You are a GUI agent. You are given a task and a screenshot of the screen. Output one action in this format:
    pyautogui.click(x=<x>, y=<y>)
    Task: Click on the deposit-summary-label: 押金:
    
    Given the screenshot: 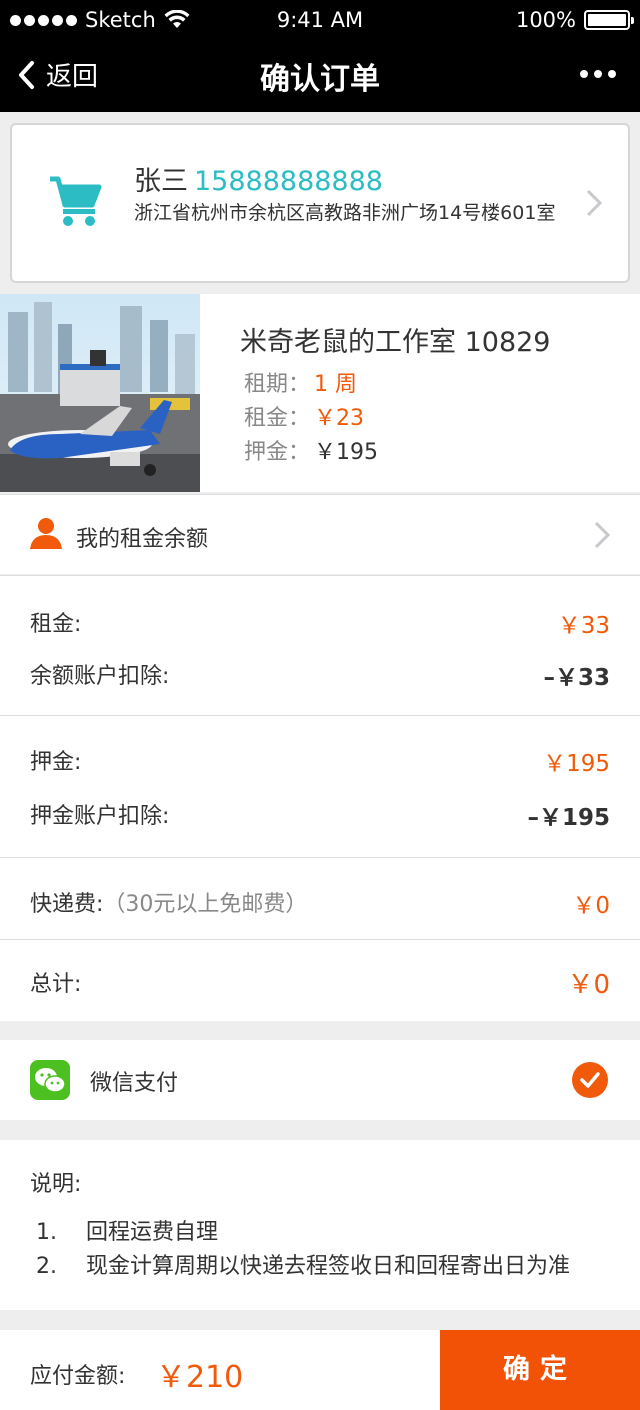 What is the action you would take?
    pyautogui.click(x=56, y=762)
    